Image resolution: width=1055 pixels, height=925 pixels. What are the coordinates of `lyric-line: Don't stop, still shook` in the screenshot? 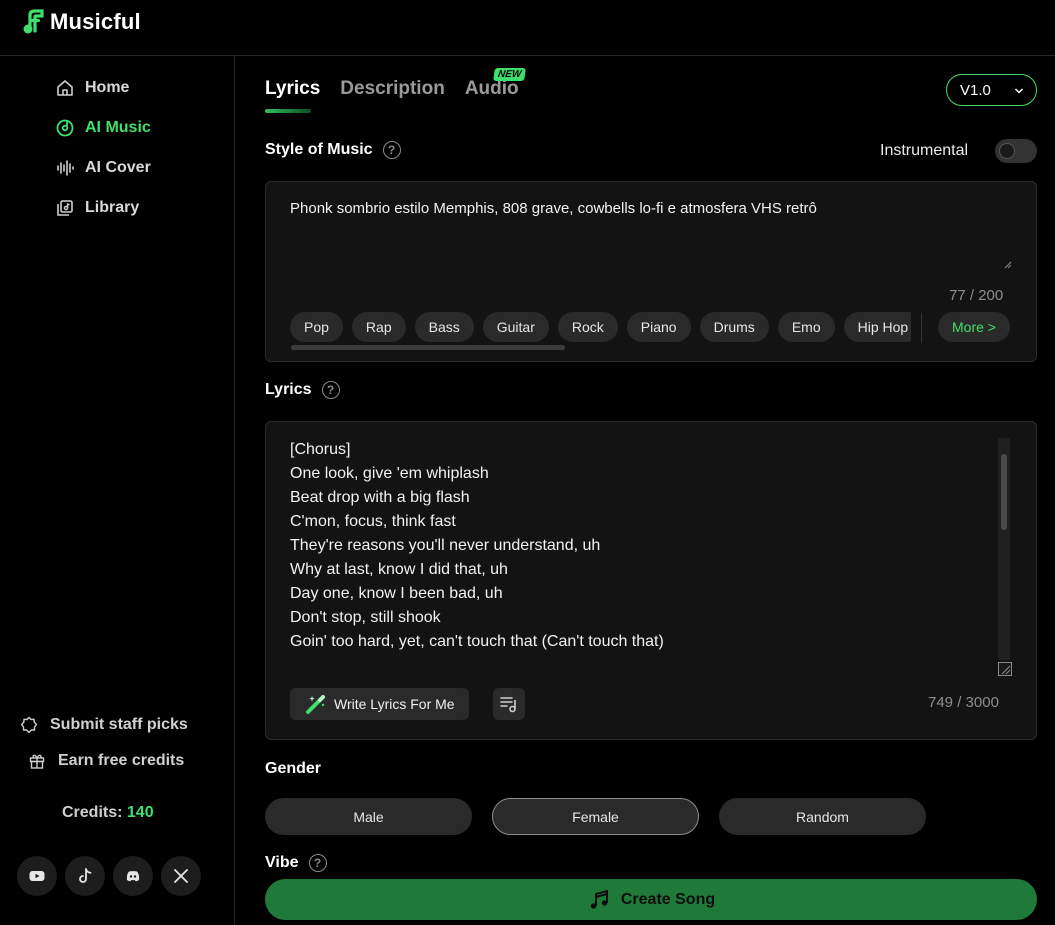 It's located at (365, 617).